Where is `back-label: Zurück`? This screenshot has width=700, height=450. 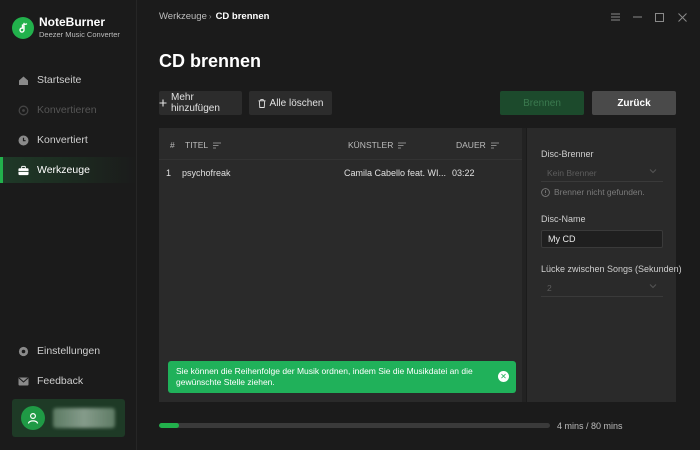 back-label: Zurück is located at coordinates (634, 103).